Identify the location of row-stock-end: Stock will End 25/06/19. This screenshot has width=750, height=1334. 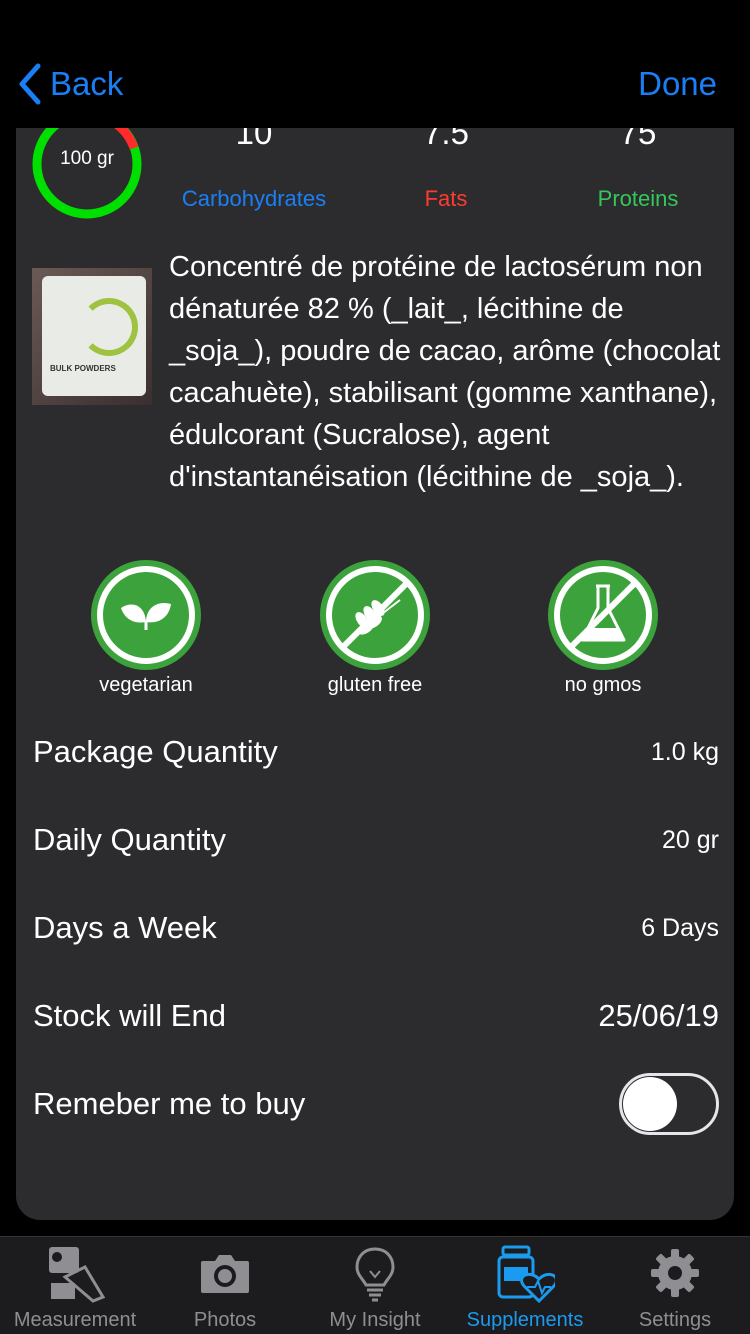
(376, 1016).